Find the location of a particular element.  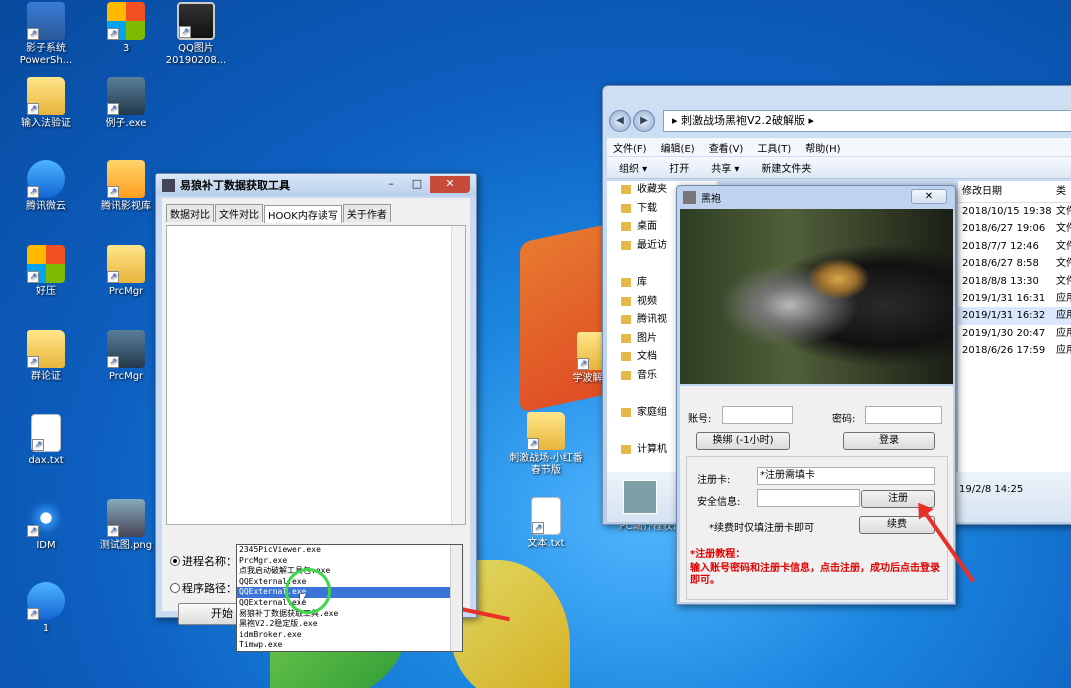

table-row: 2018/6/27 19:06 文件 is located at coordinates (1014, 228).